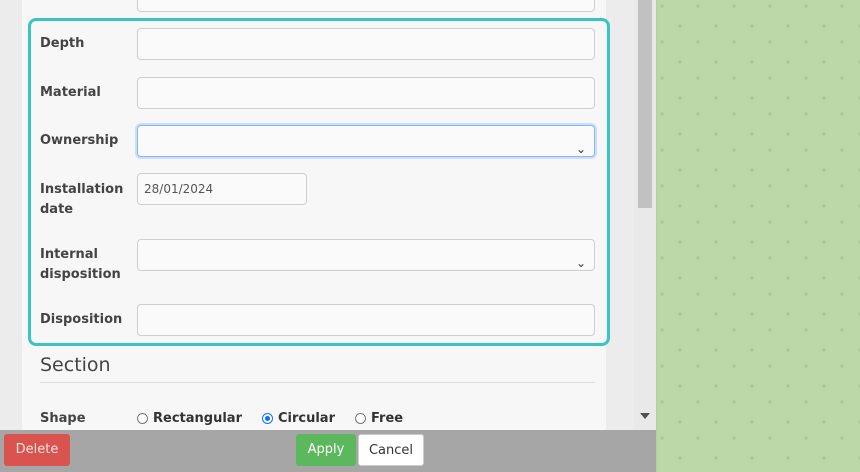 The image size is (860, 472). I want to click on radio-checked-icon, so click(267, 418).